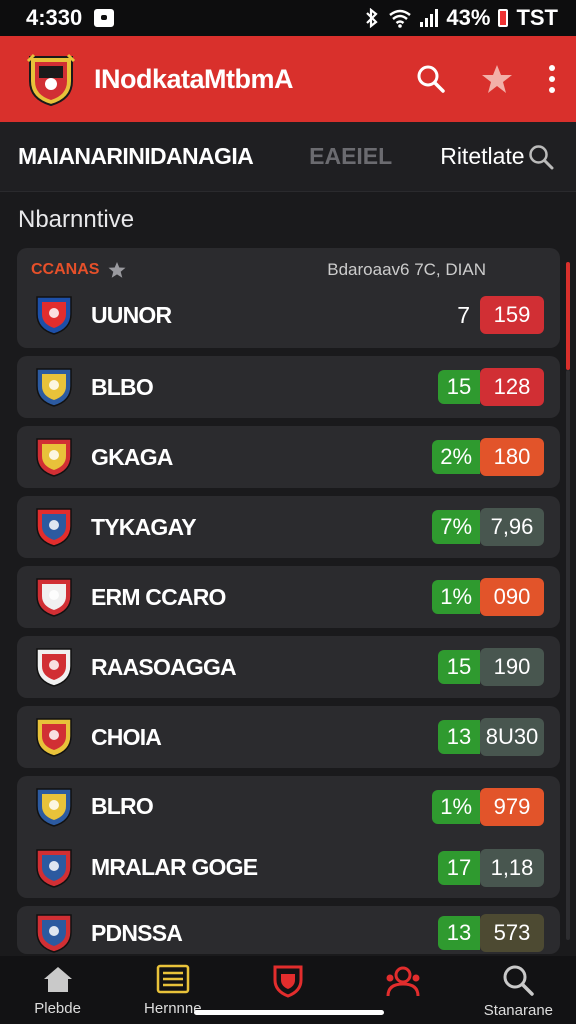  I want to click on app-bar: INodkataMtbmA, so click(288, 79).